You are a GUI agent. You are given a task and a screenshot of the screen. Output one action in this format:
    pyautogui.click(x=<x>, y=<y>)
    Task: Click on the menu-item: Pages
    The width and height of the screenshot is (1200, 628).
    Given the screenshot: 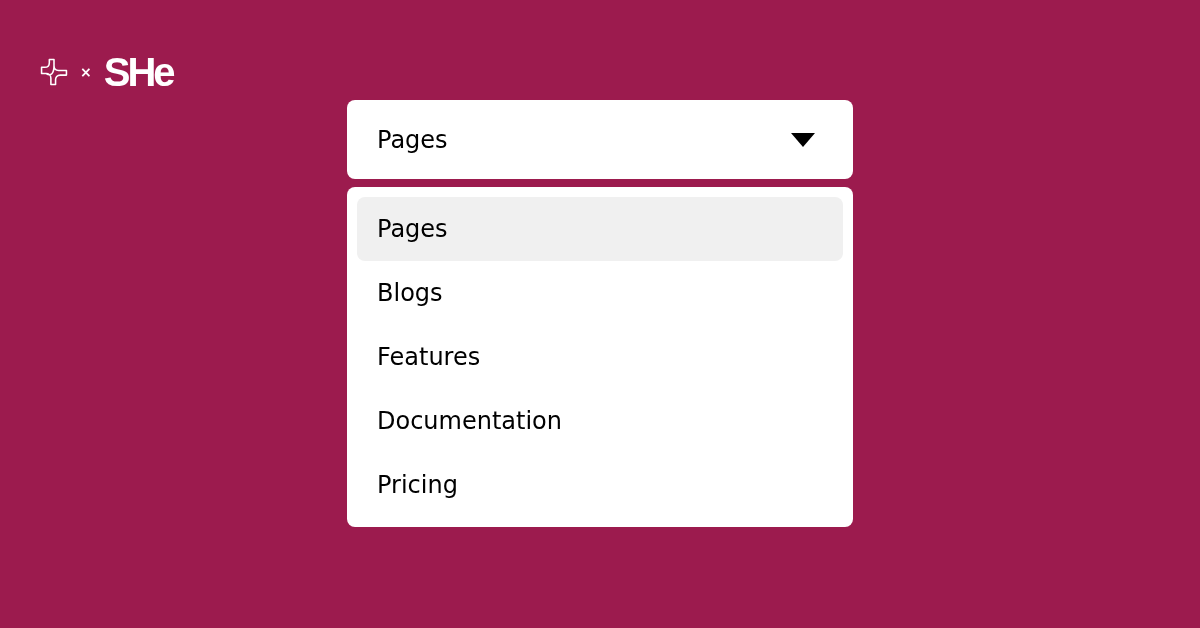 What is the action you would take?
    pyautogui.click(x=600, y=229)
    